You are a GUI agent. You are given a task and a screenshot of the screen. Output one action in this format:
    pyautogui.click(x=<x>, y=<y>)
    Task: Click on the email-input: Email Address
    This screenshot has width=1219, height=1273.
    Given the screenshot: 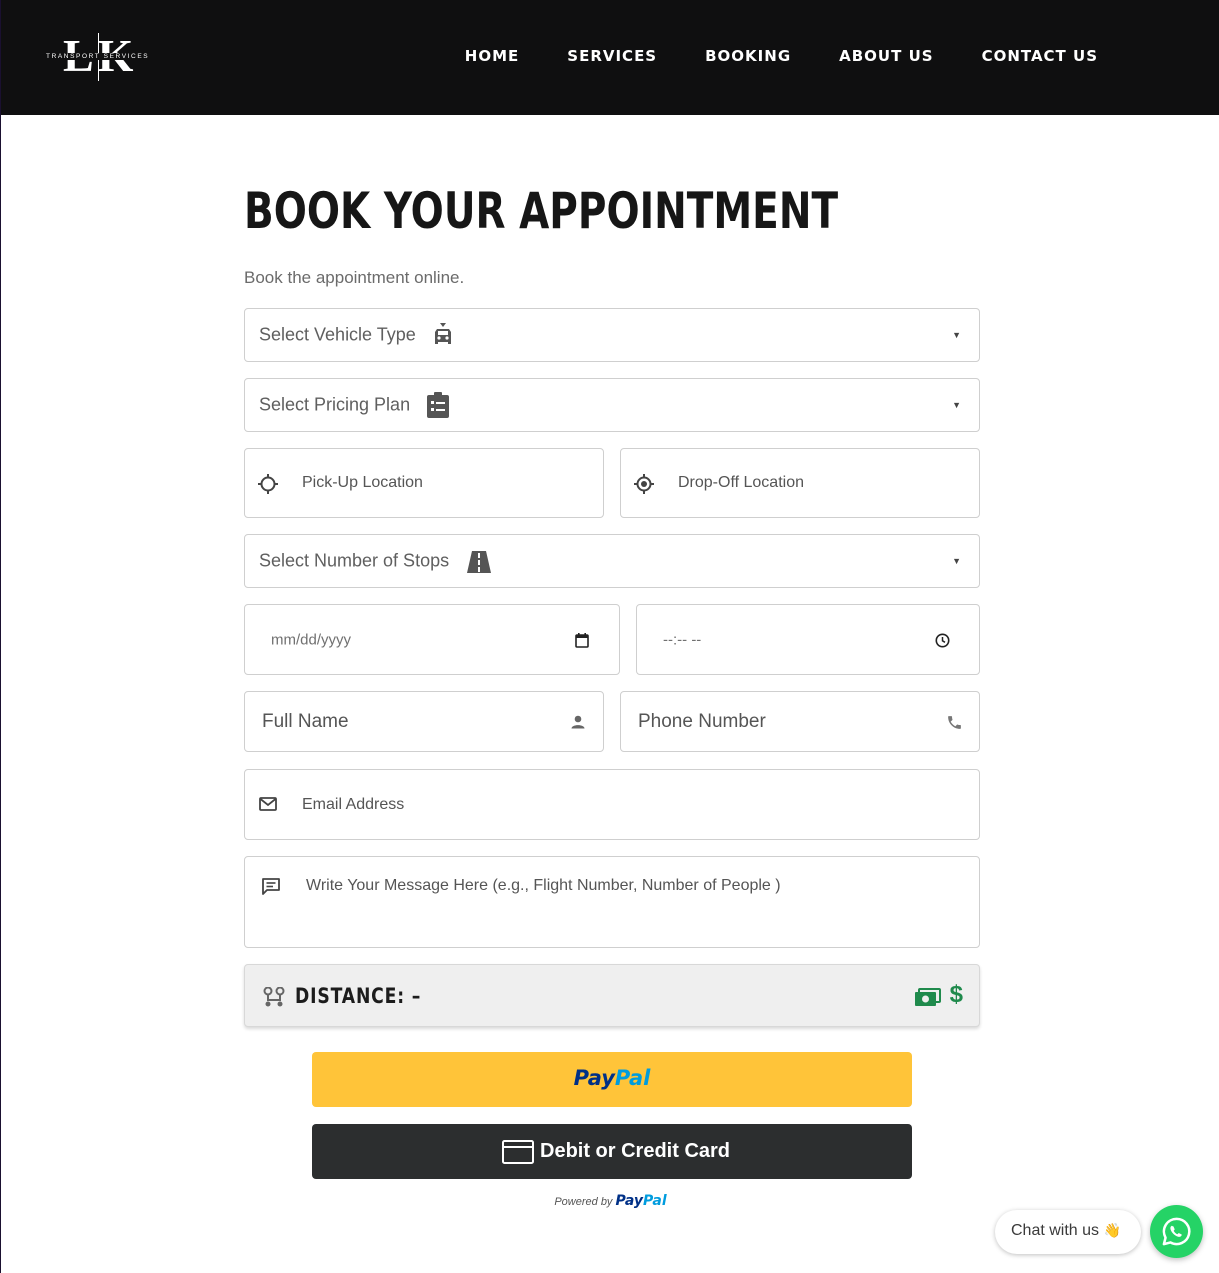 What is the action you would take?
    pyautogui.click(x=612, y=804)
    